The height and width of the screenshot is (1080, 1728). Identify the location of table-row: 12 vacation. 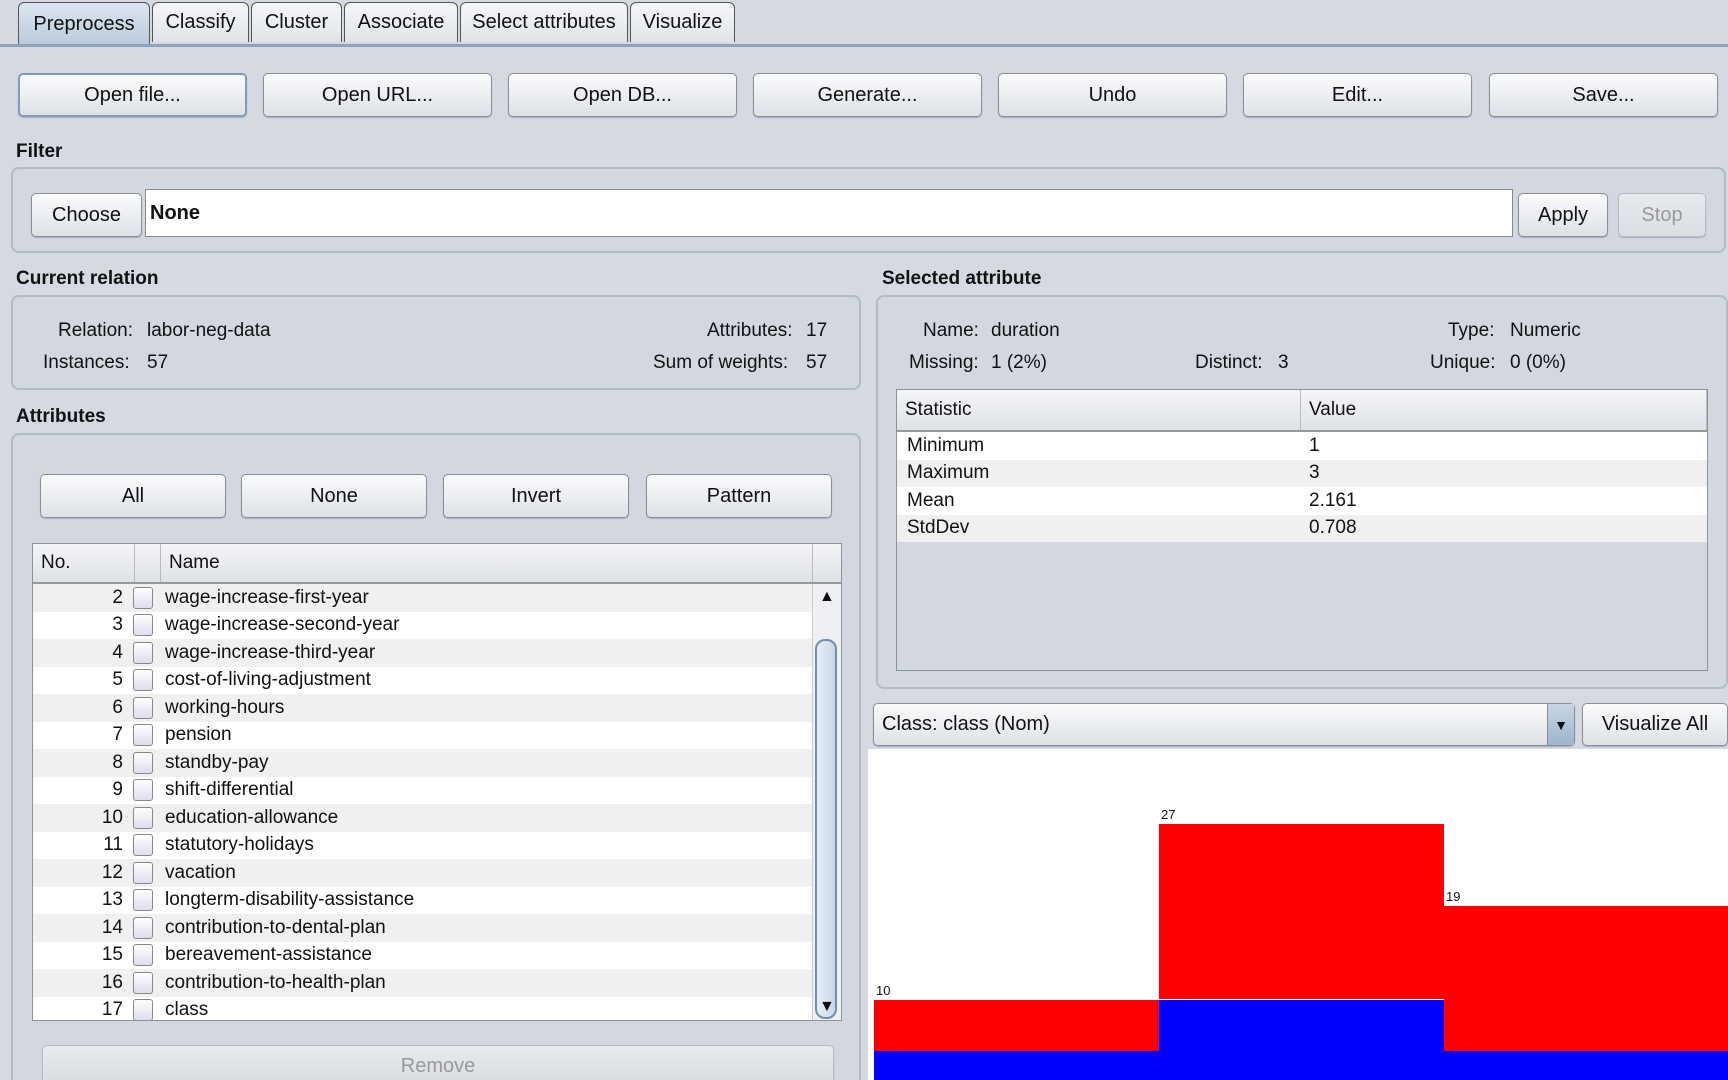
(423, 873).